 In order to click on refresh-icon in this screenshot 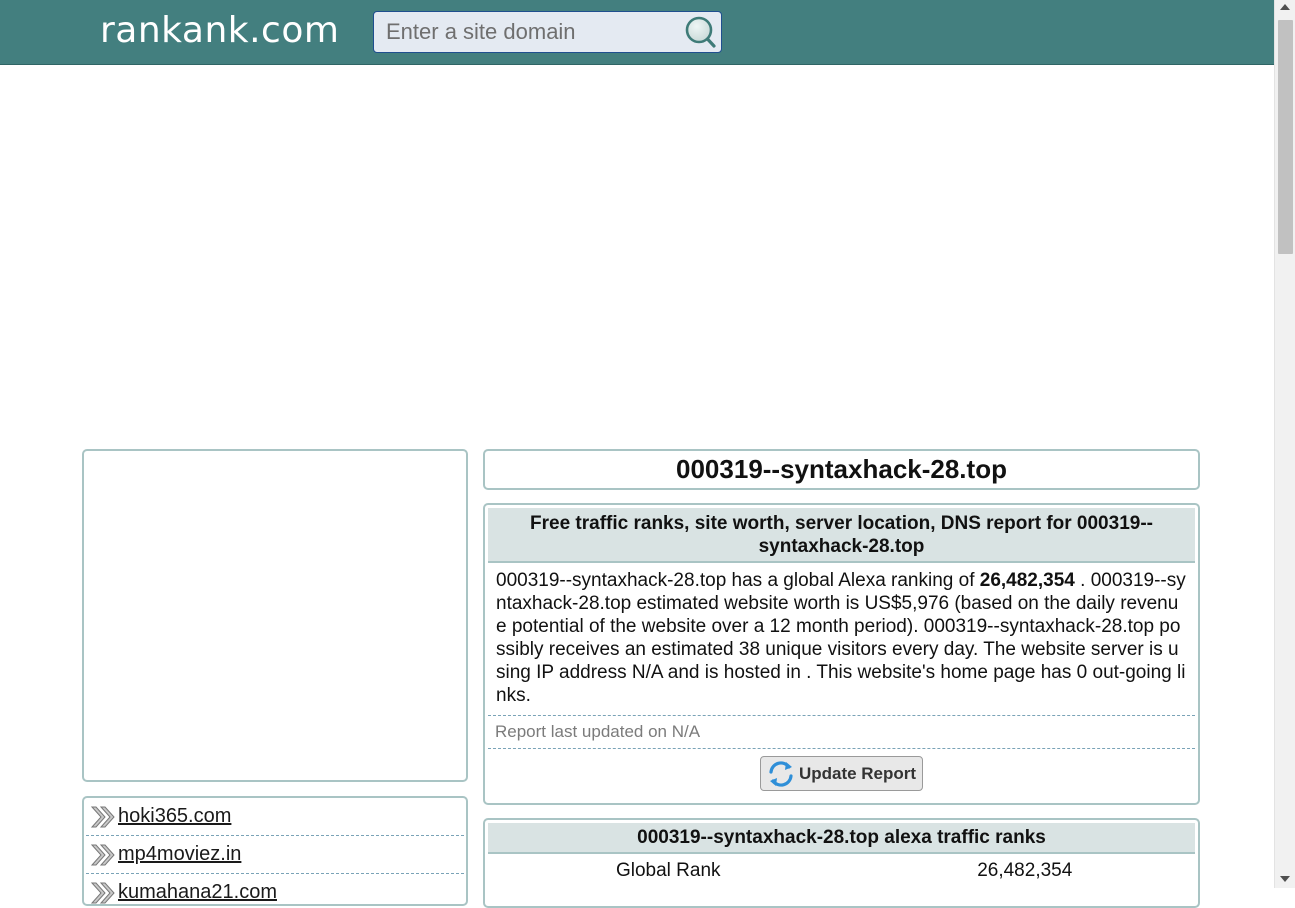, I will do `click(781, 773)`.